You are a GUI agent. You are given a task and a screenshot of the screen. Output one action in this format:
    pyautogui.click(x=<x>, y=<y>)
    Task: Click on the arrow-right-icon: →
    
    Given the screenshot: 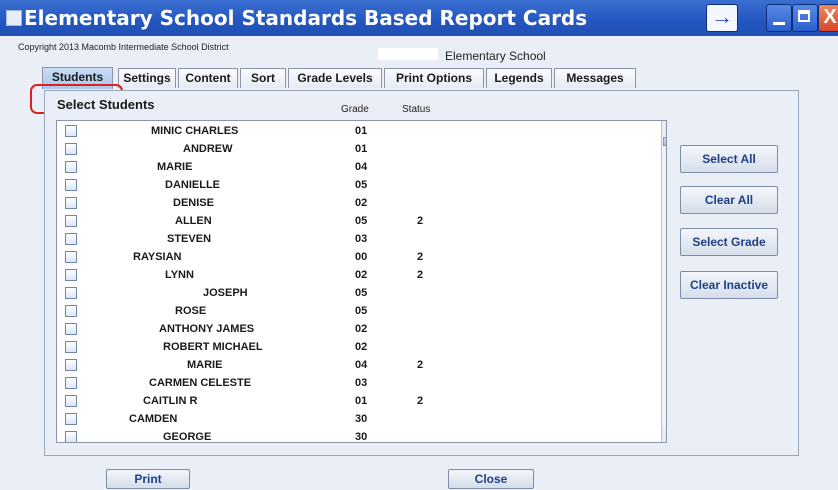 What is the action you would take?
    pyautogui.click(x=722, y=18)
    